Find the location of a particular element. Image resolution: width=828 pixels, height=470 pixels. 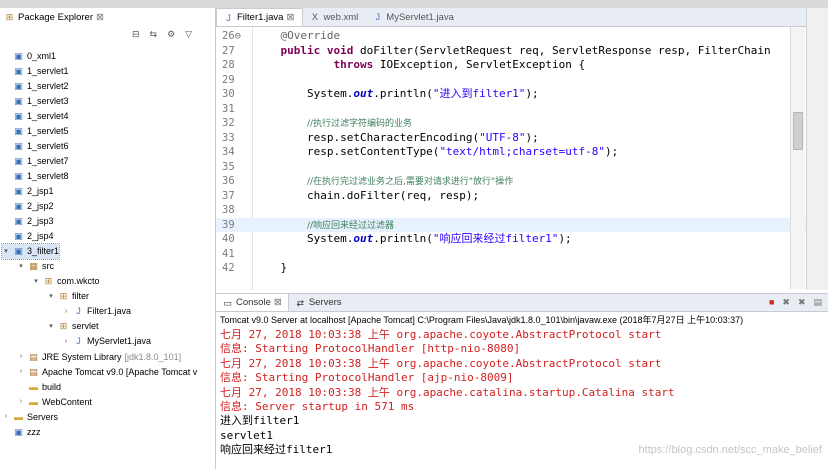

link-editor-icon: ⇆ is located at coordinates (154, 34).